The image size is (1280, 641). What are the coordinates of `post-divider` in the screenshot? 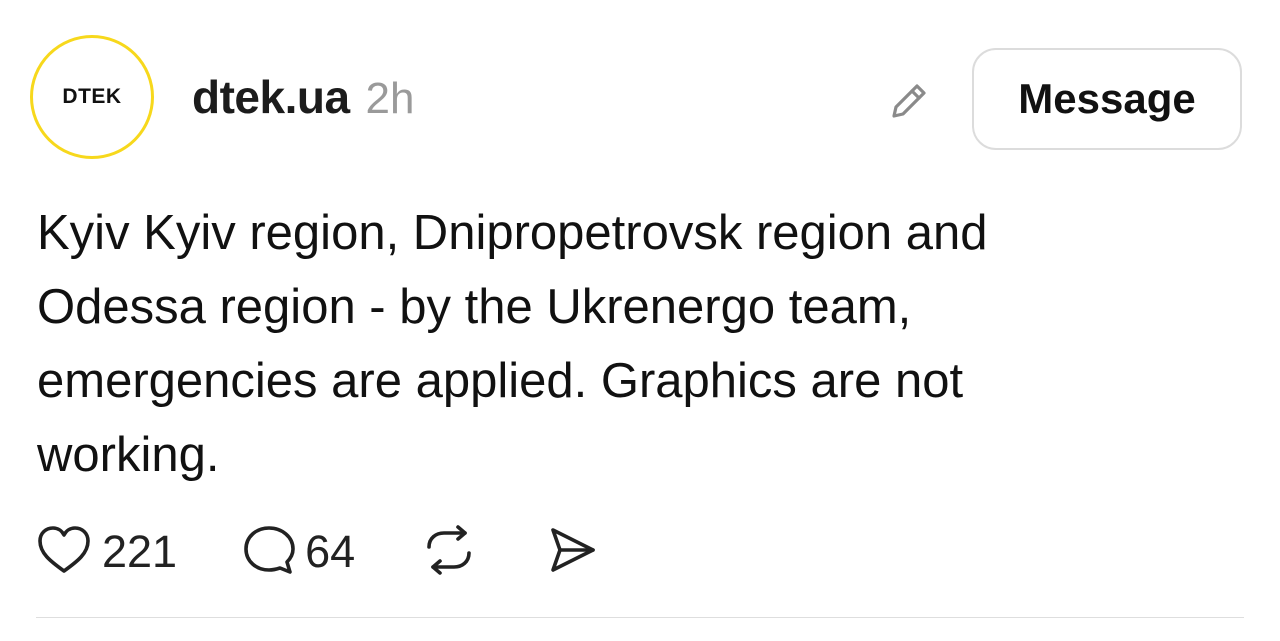 It's located at (640, 617).